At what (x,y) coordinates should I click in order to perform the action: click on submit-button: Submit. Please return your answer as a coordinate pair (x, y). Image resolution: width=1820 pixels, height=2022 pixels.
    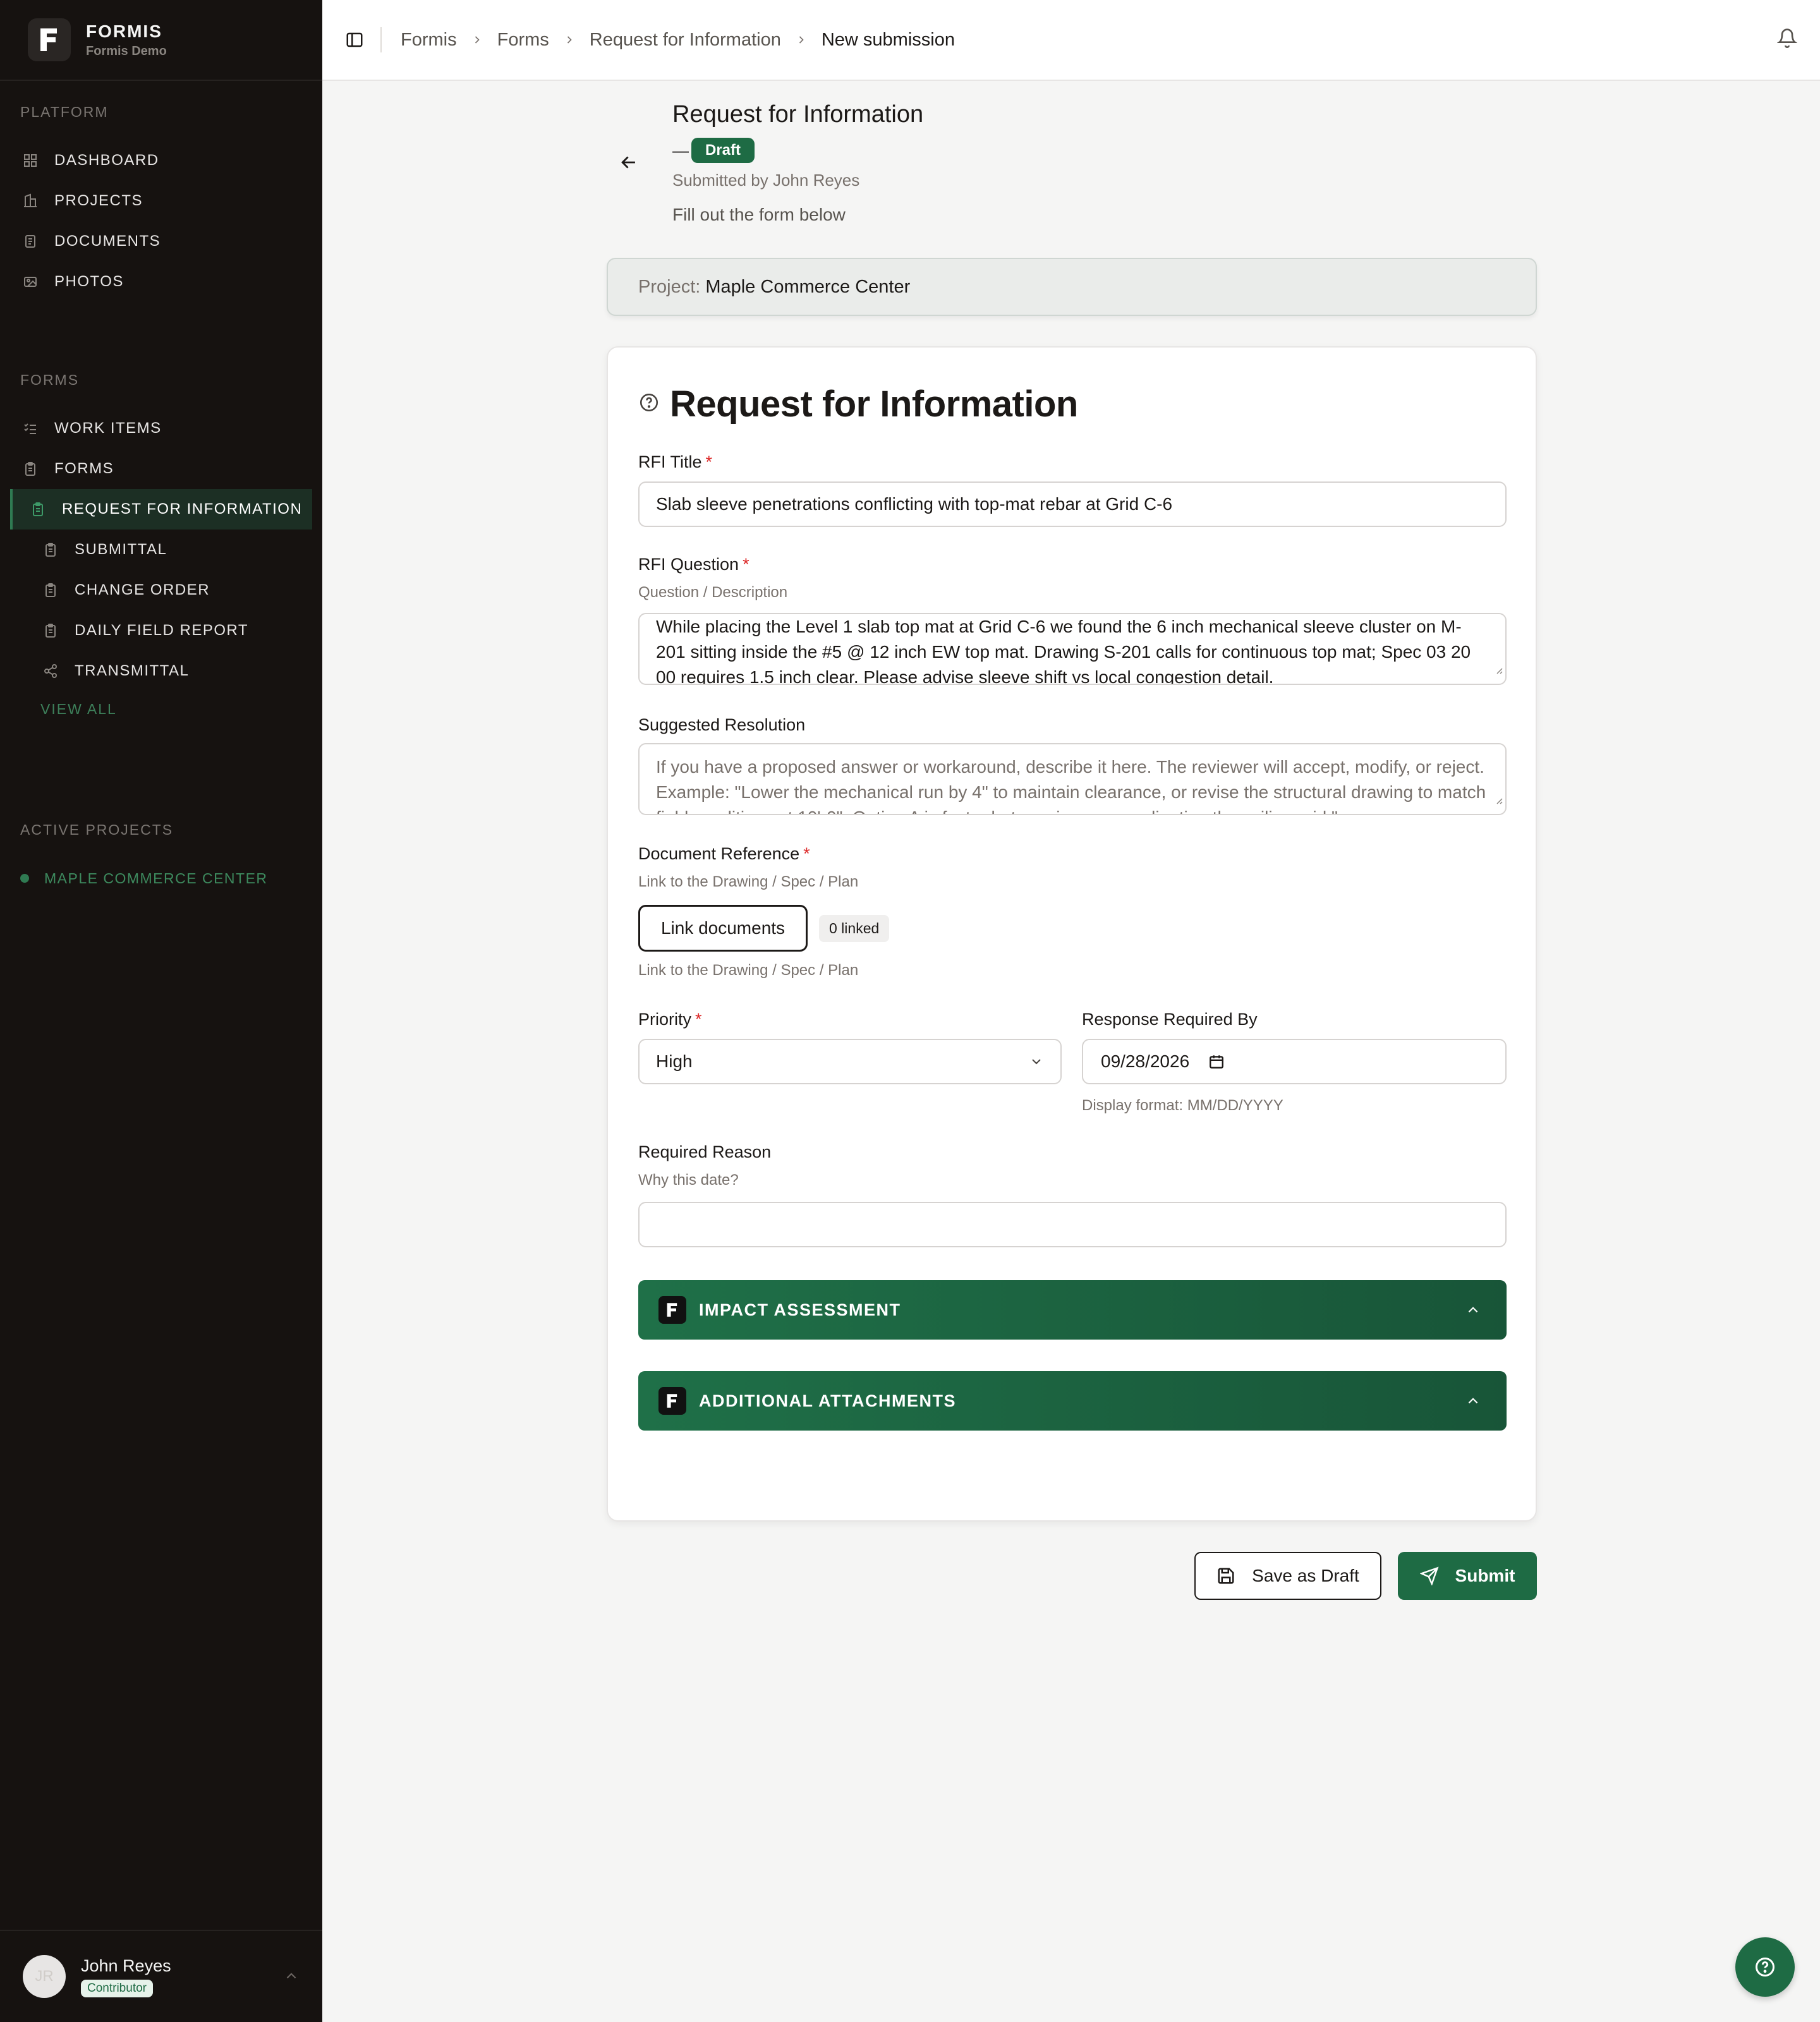
    Looking at the image, I should click on (1467, 1576).